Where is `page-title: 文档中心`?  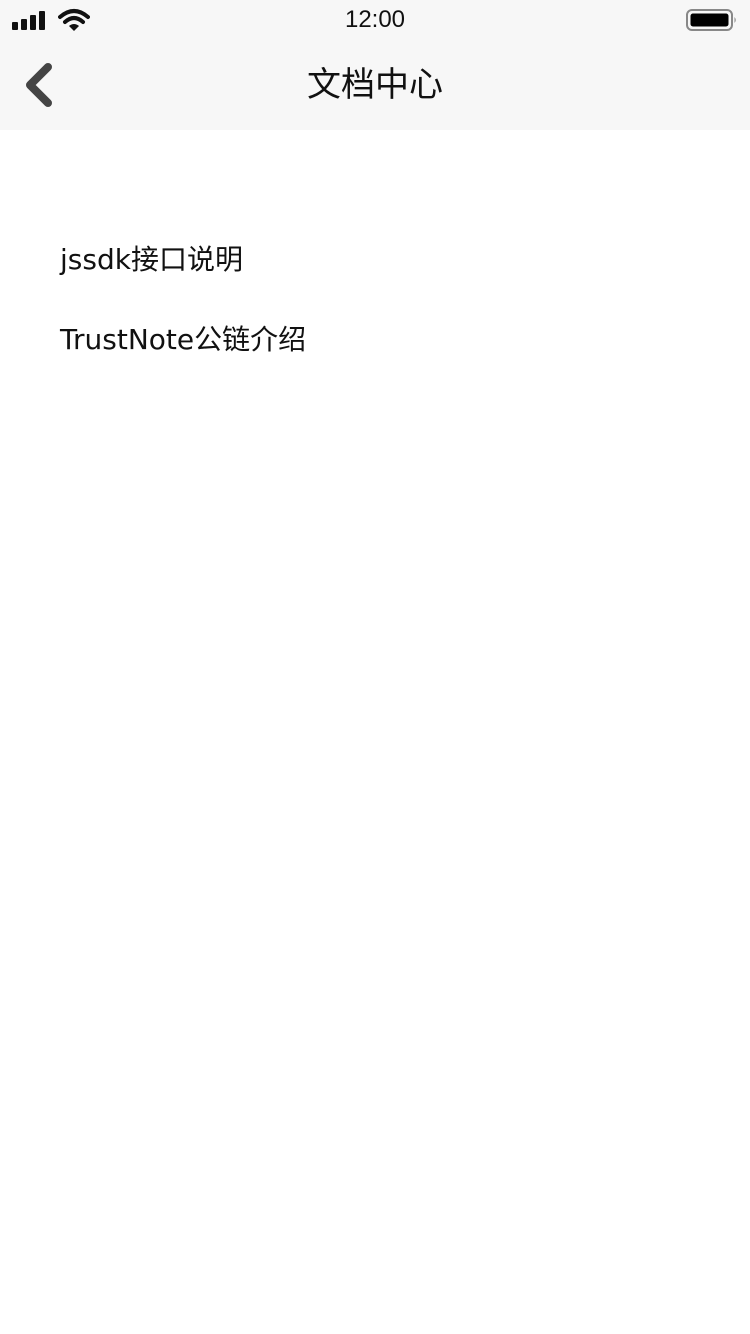
page-title: 文档中心 is located at coordinates (375, 85).